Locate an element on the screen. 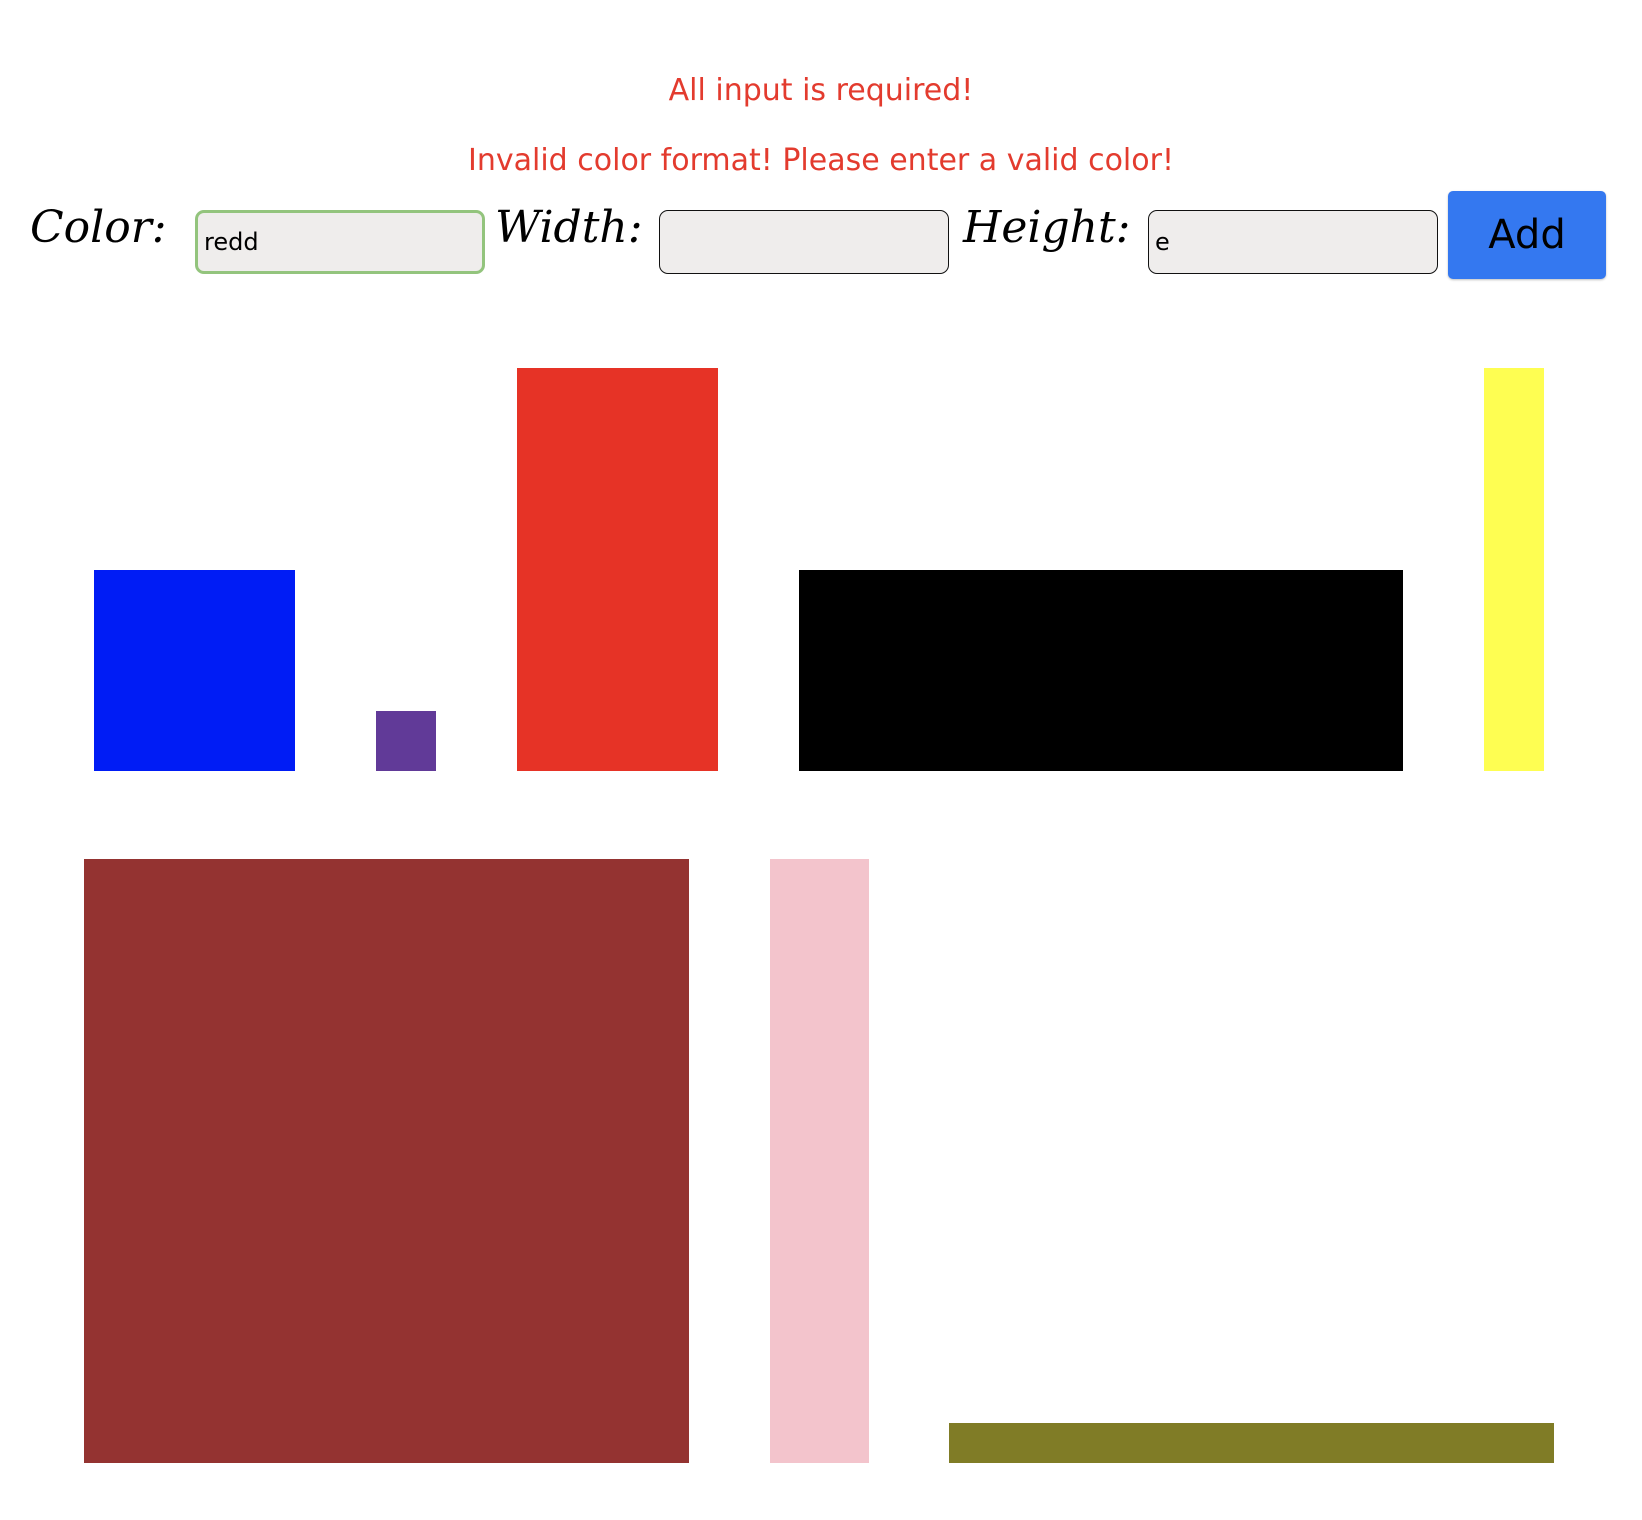 This screenshot has width=1642, height=1520. brown-rectangle is located at coordinates (386, 1161).